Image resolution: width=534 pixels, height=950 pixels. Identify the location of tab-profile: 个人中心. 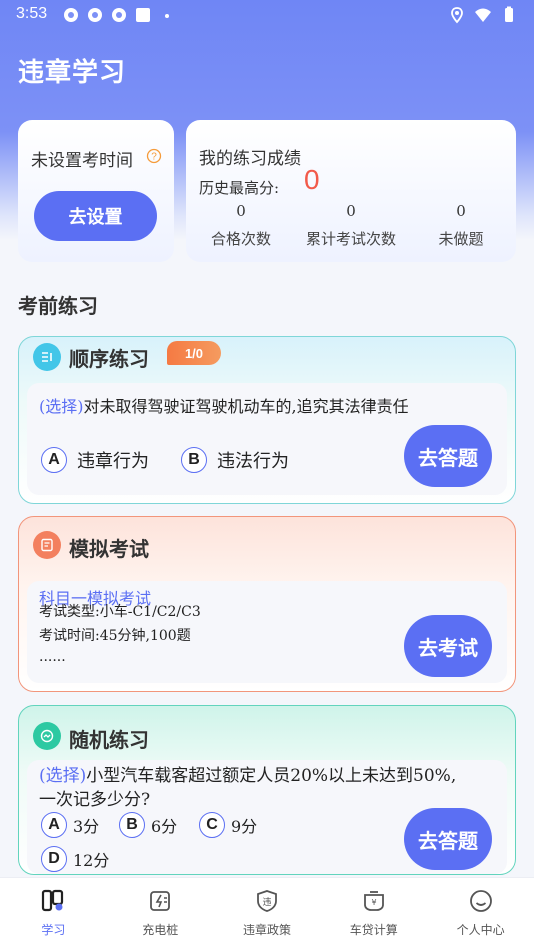
(480, 914).